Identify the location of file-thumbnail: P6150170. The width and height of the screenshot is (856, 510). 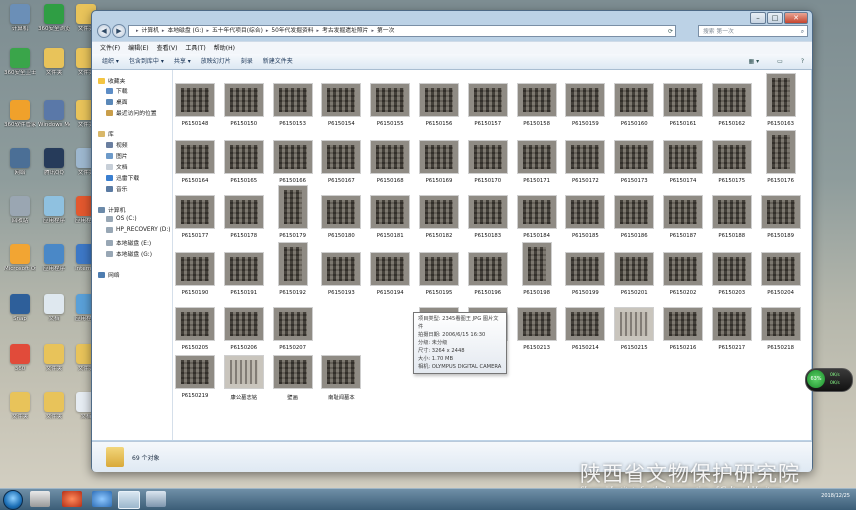
(487, 162).